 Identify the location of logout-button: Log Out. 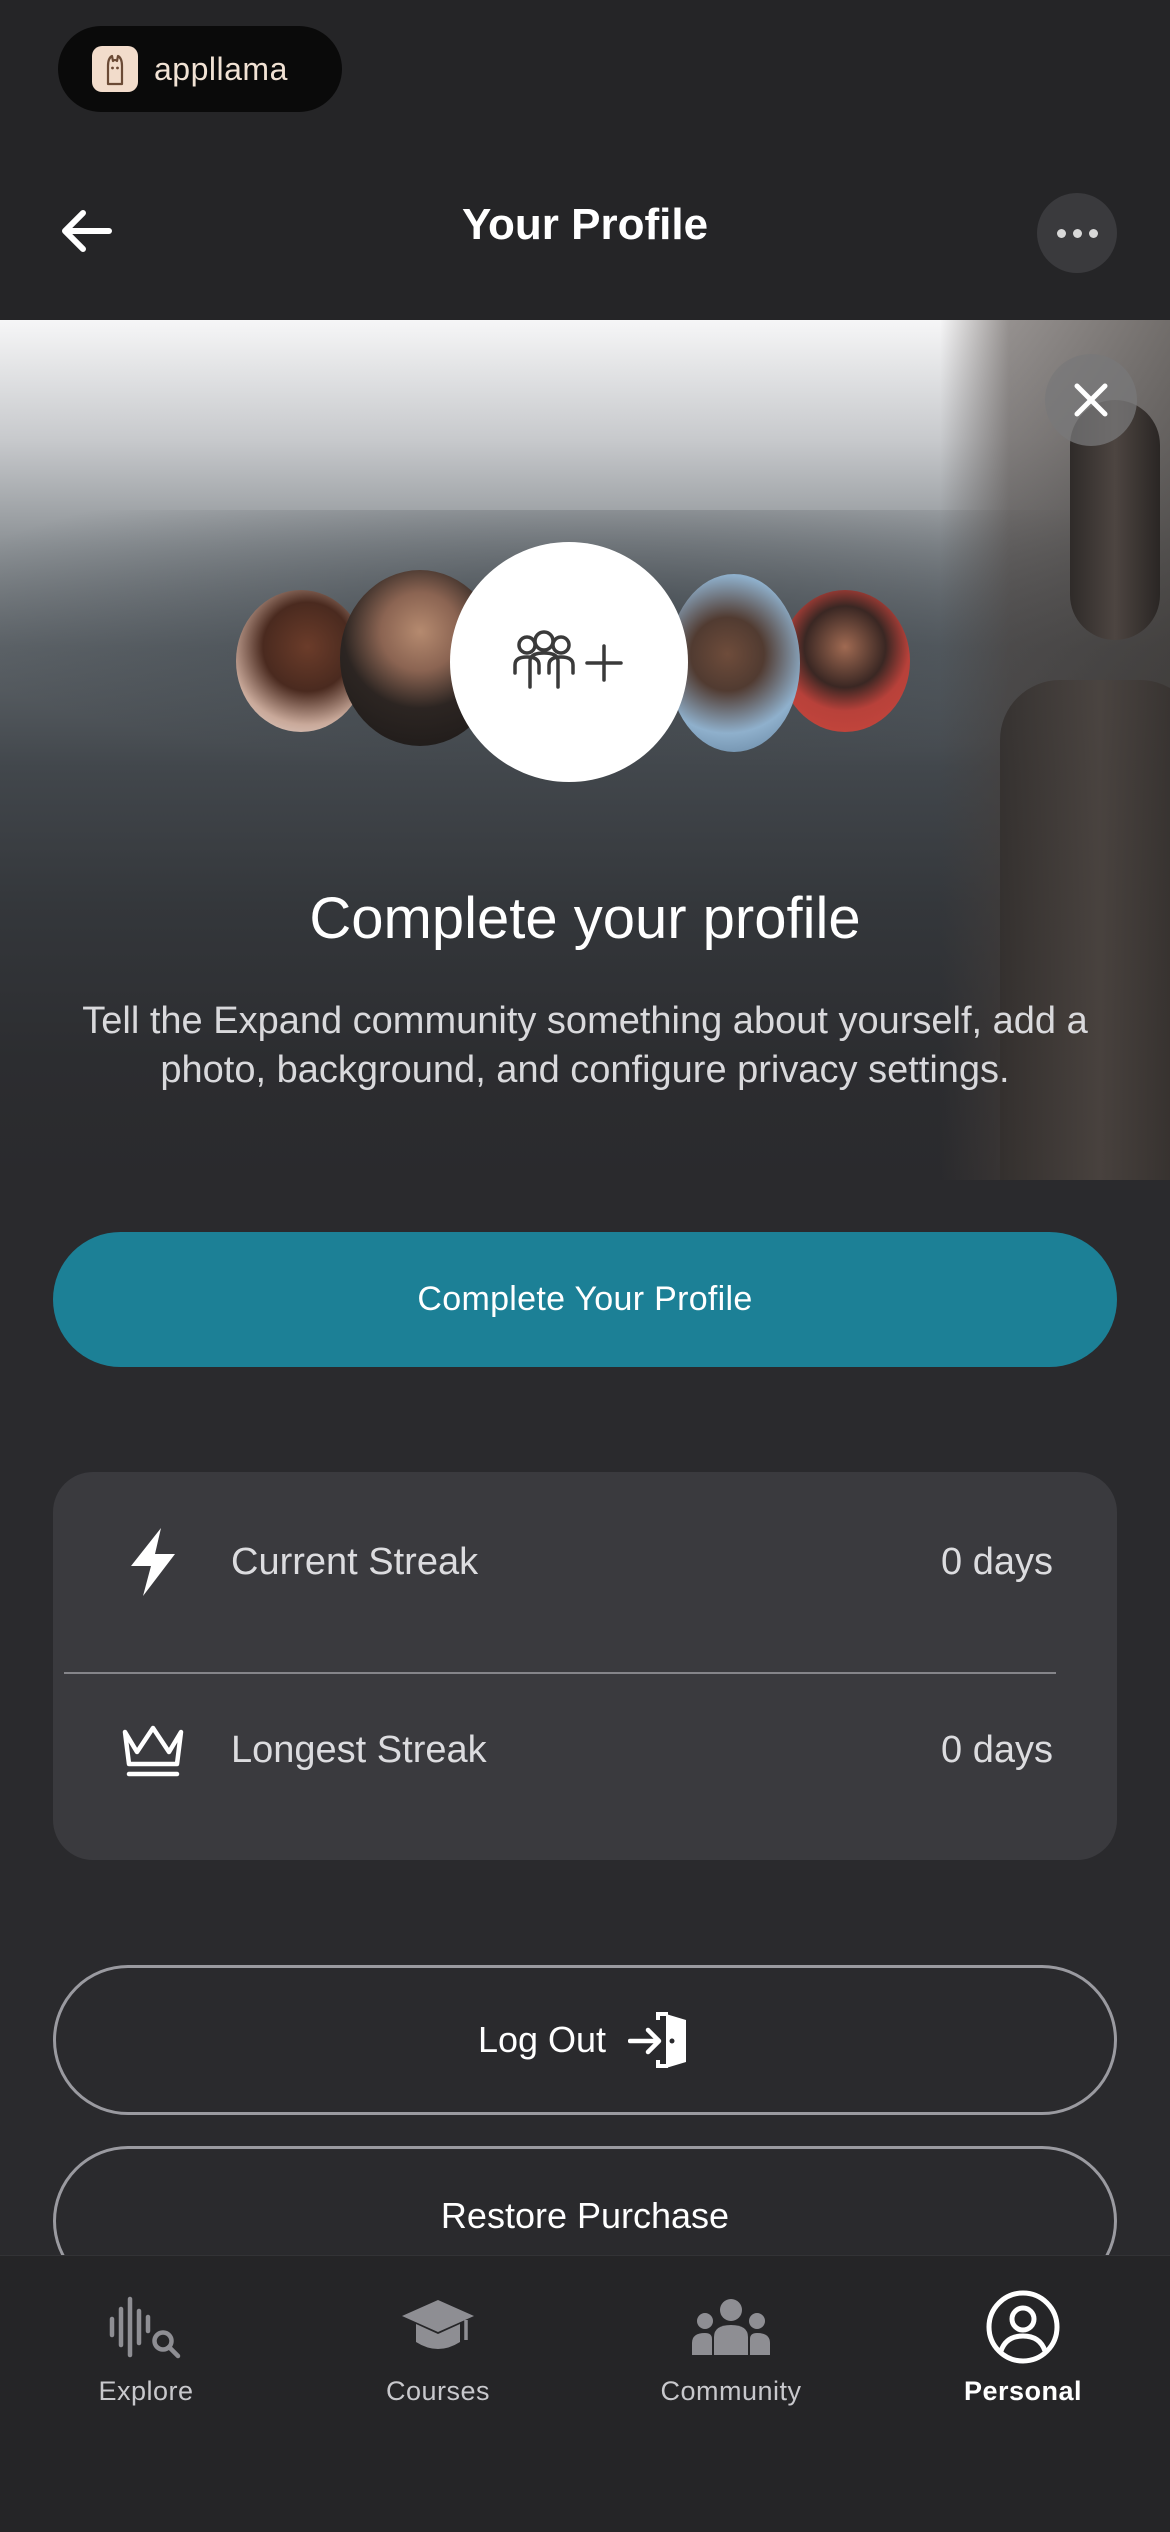
(585, 2040).